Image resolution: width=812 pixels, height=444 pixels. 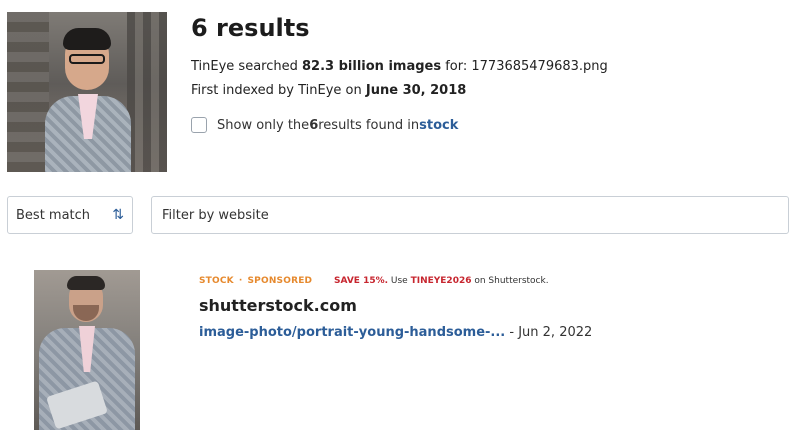 What do you see at coordinates (263, 125) in the screenshot?
I see `stock-filter-prefix: Show only the` at bounding box center [263, 125].